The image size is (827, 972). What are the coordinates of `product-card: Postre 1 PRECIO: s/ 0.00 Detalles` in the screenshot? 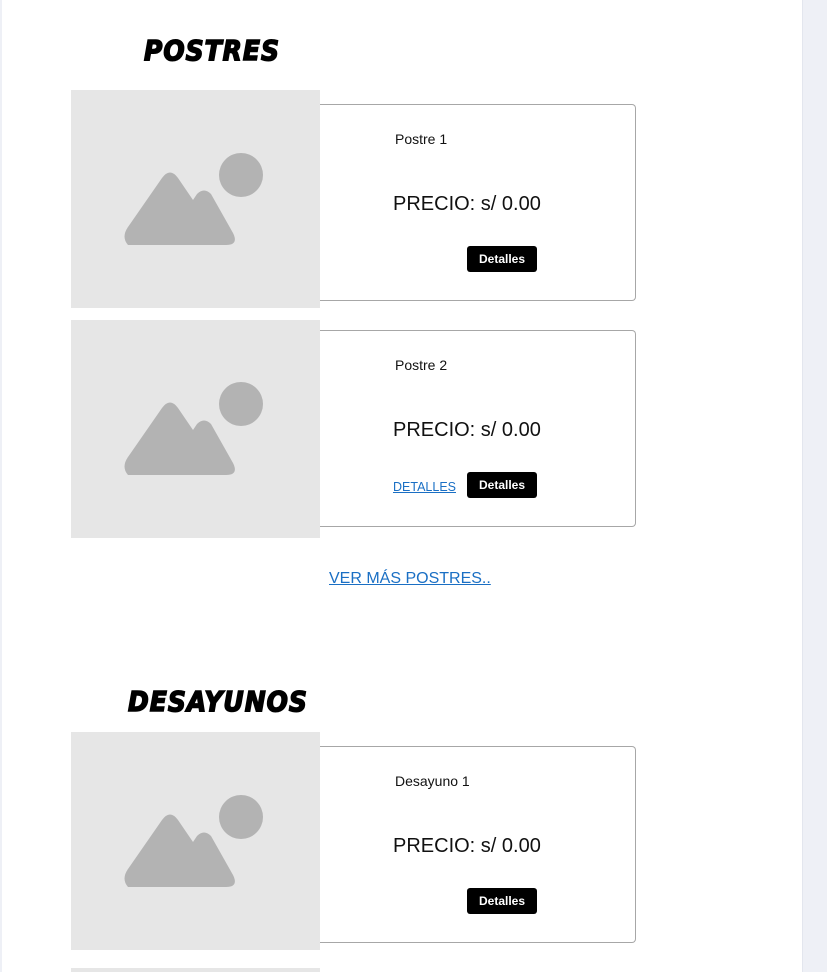 It's located at (478, 202).